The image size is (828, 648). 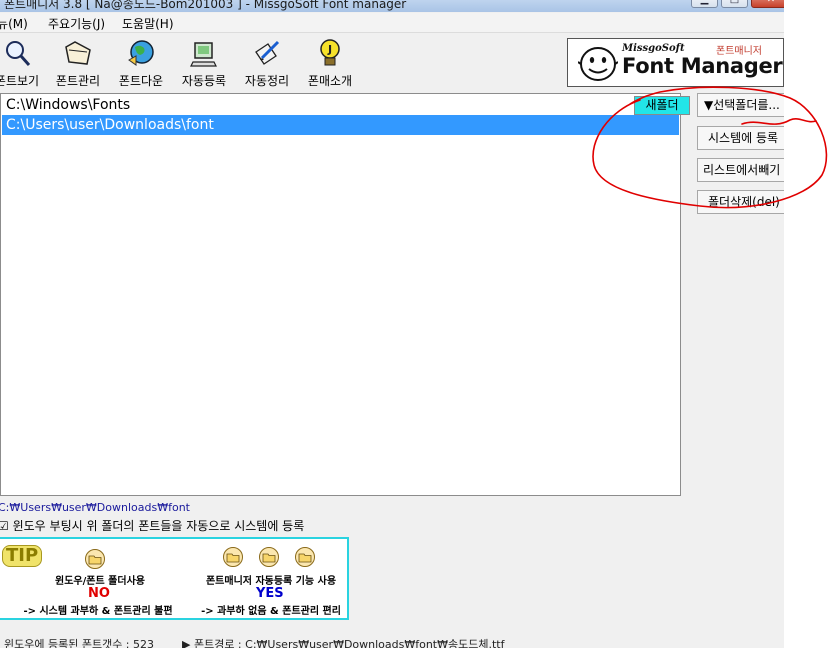 I want to click on tip-left-answer: NO, so click(x=99, y=593).